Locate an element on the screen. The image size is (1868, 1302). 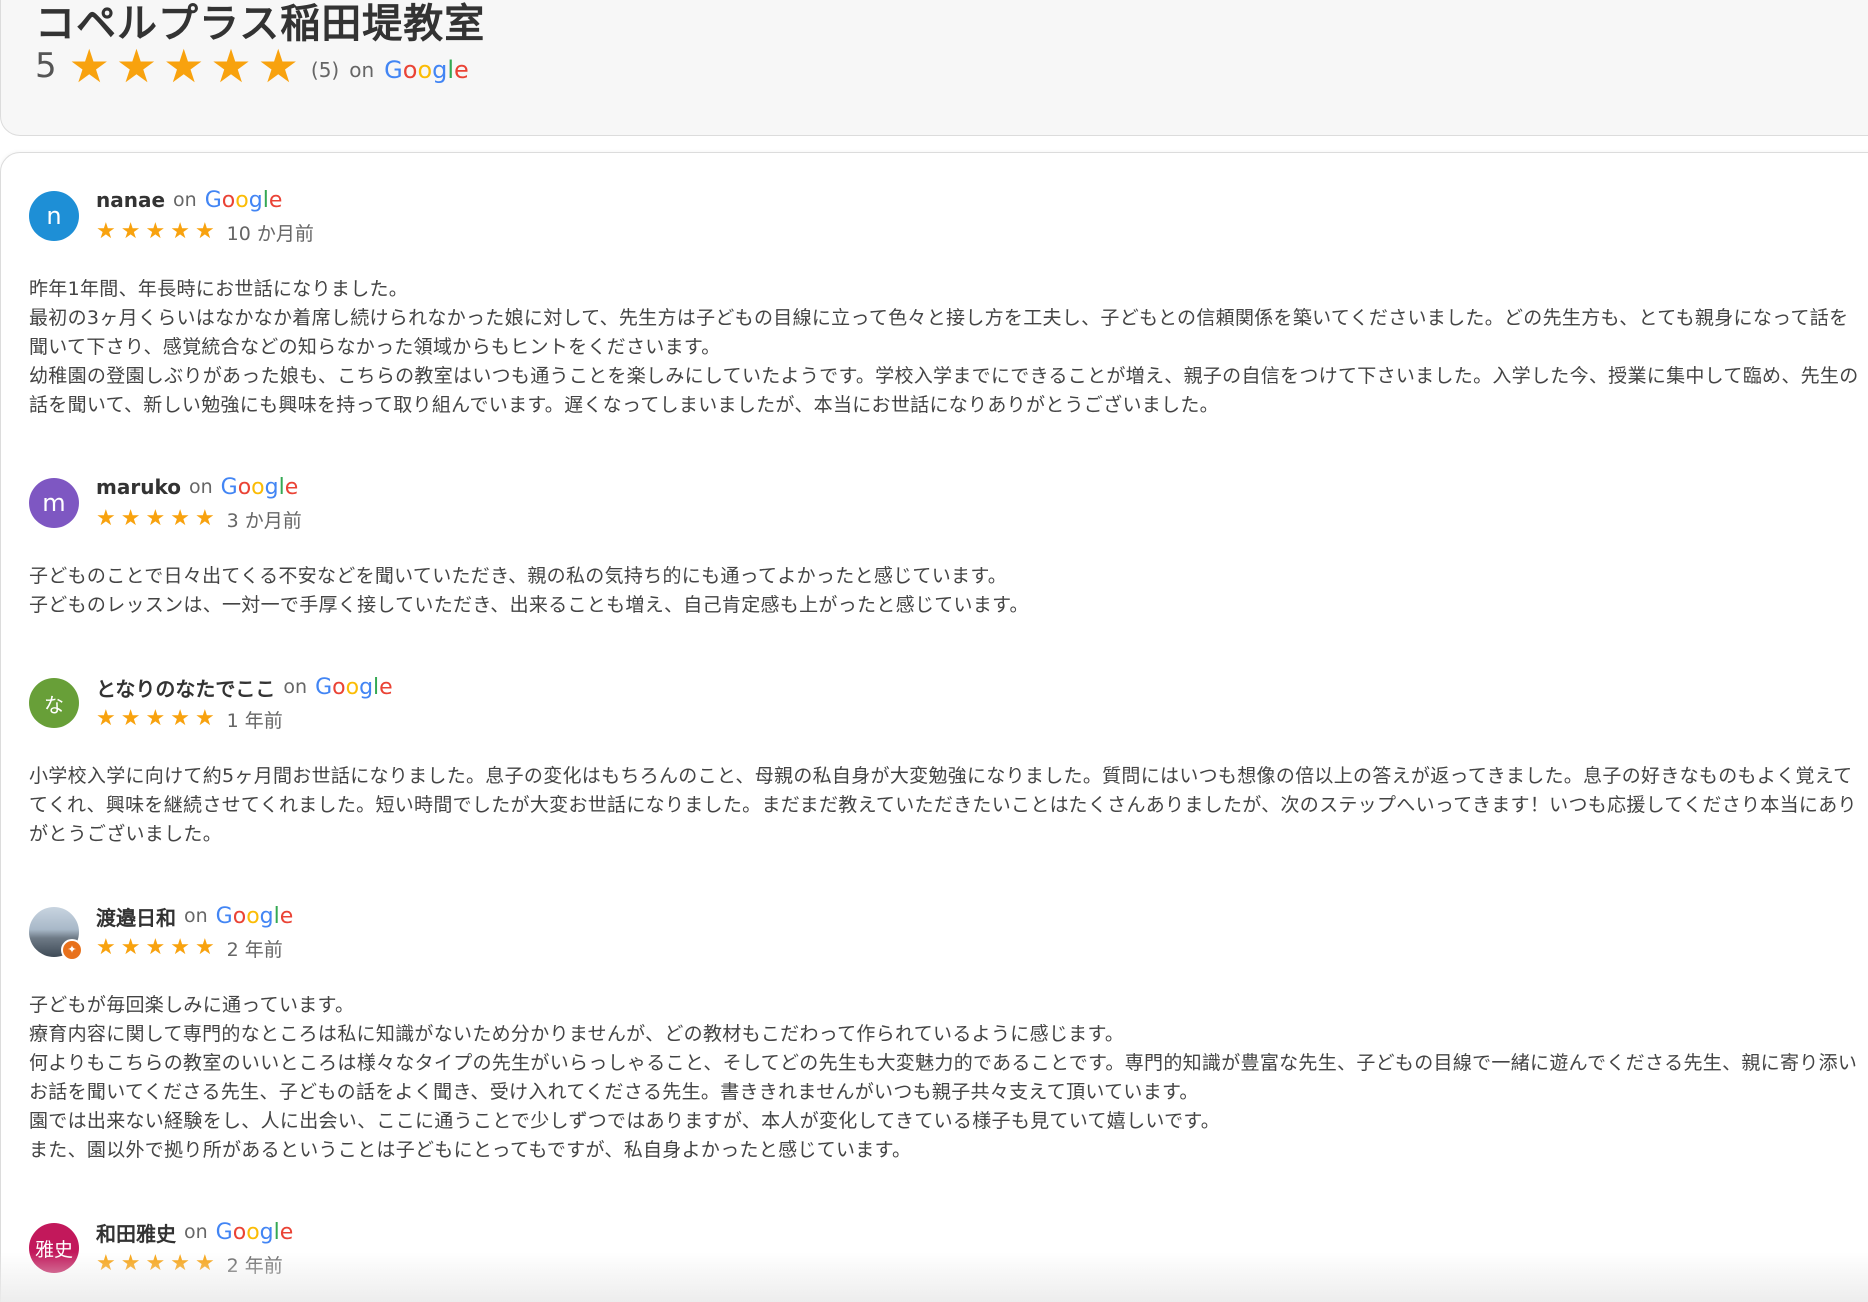
reviewer-line: nanae on Google is located at coordinates (189, 200).